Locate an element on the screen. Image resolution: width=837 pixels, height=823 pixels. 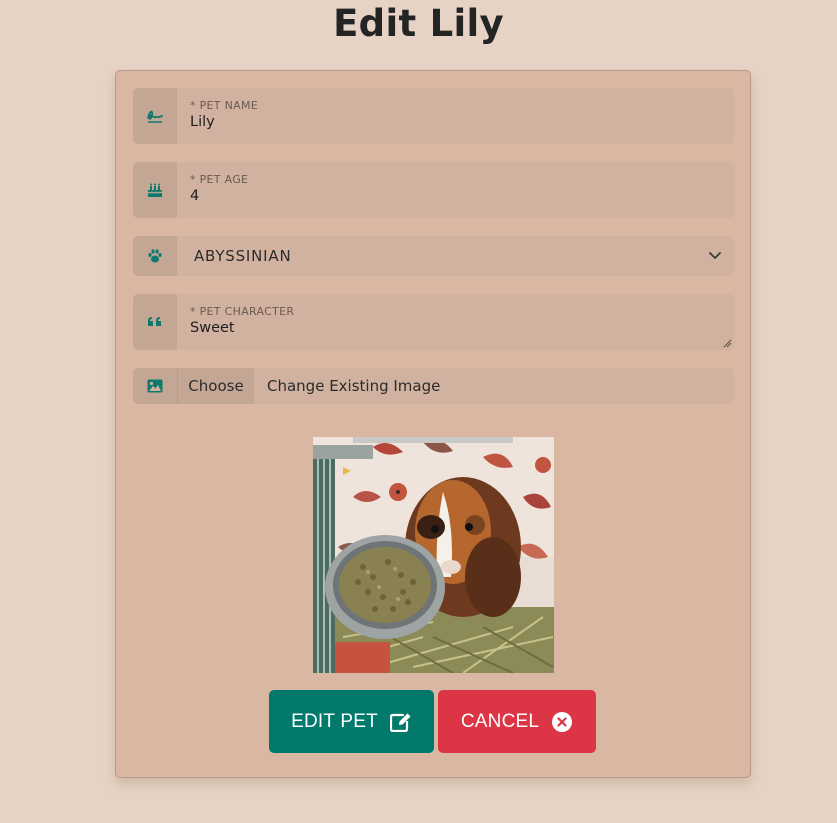
pet-character-field: * PET CHARACTER Sweet is located at coordinates (433, 322).